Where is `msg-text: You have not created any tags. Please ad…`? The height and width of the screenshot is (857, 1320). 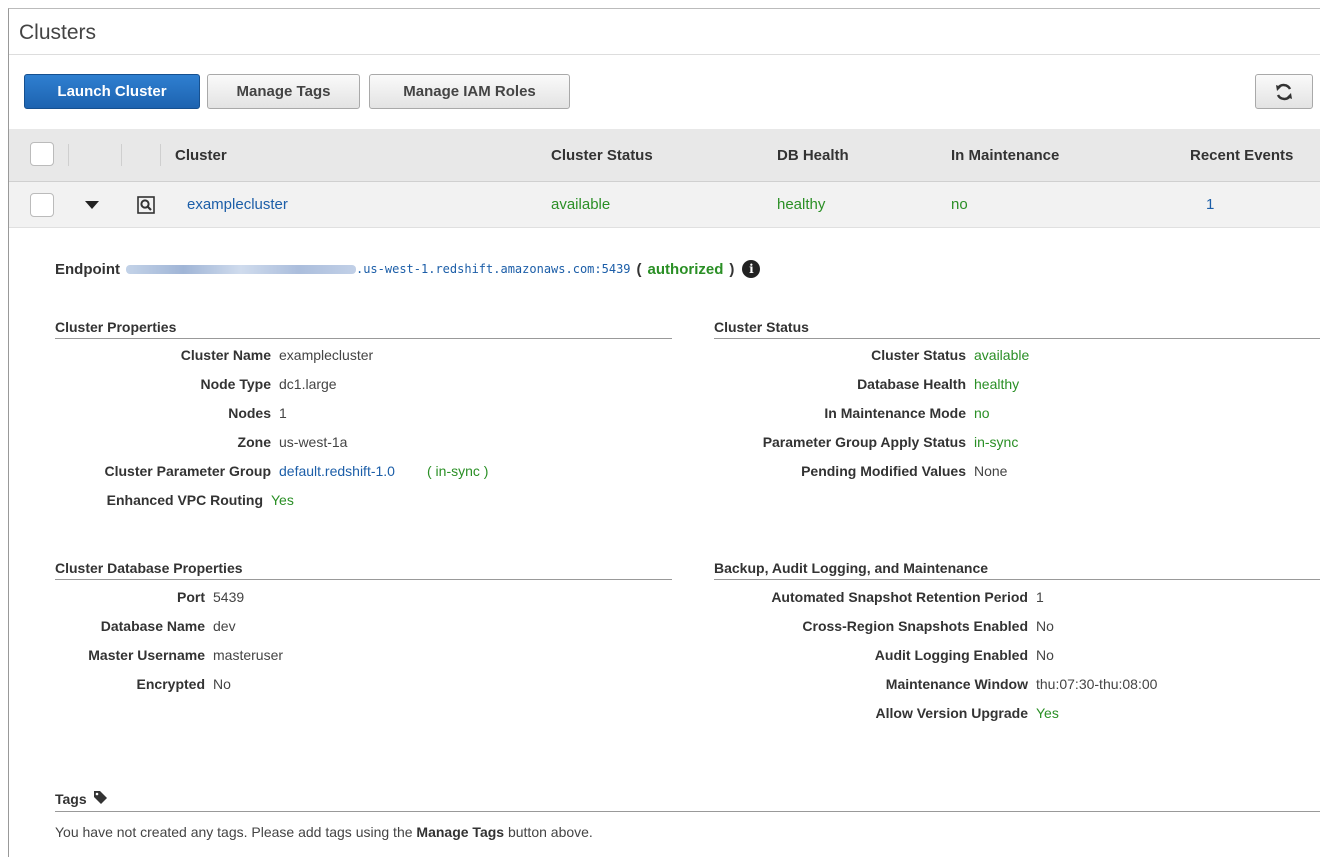 msg-text: You have not created any tags. Please ad… is located at coordinates (236, 832).